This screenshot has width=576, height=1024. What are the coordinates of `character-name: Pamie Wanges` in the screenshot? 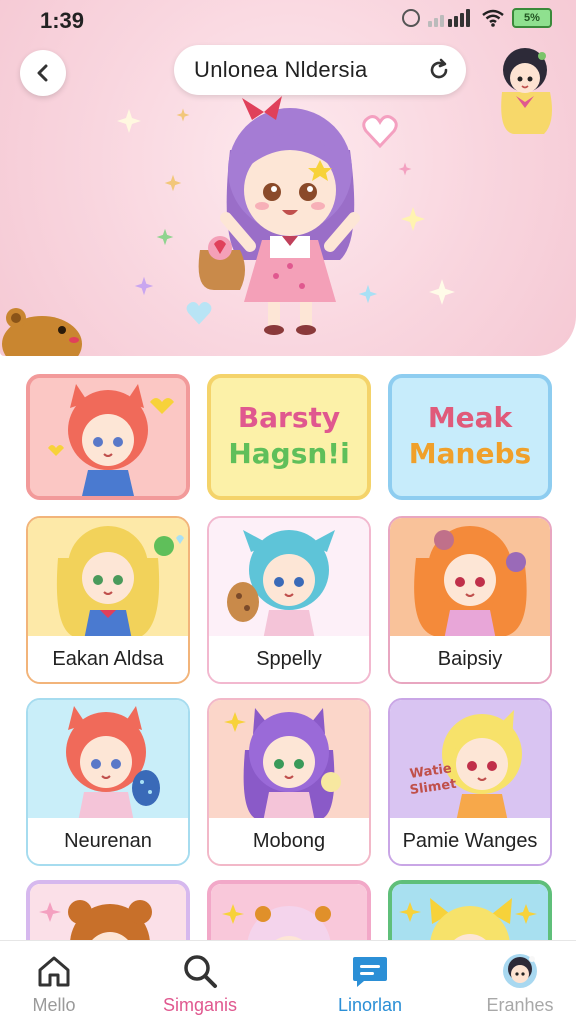 It's located at (470, 841).